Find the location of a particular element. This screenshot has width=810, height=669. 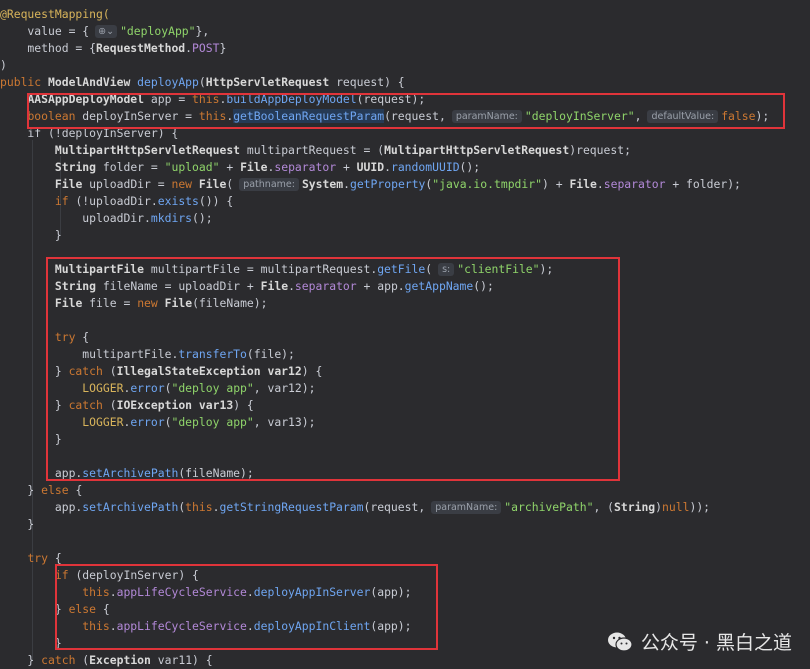

code-line: method = {RequestMethod.POST} is located at coordinates (113, 48).